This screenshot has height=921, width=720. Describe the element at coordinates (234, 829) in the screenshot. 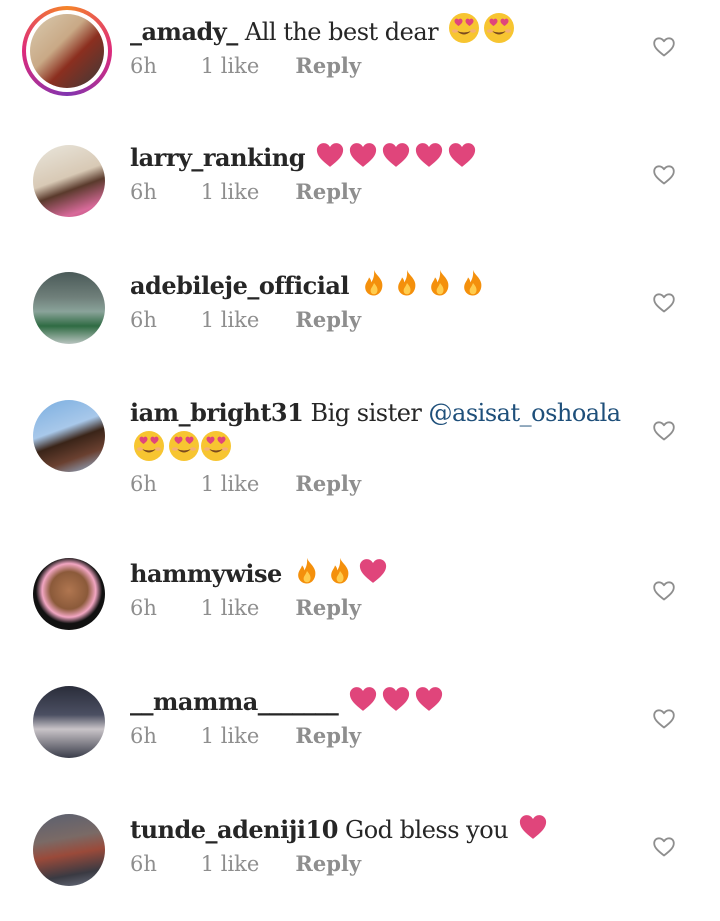

I see `comment-username: tunde_adeniji10` at that location.